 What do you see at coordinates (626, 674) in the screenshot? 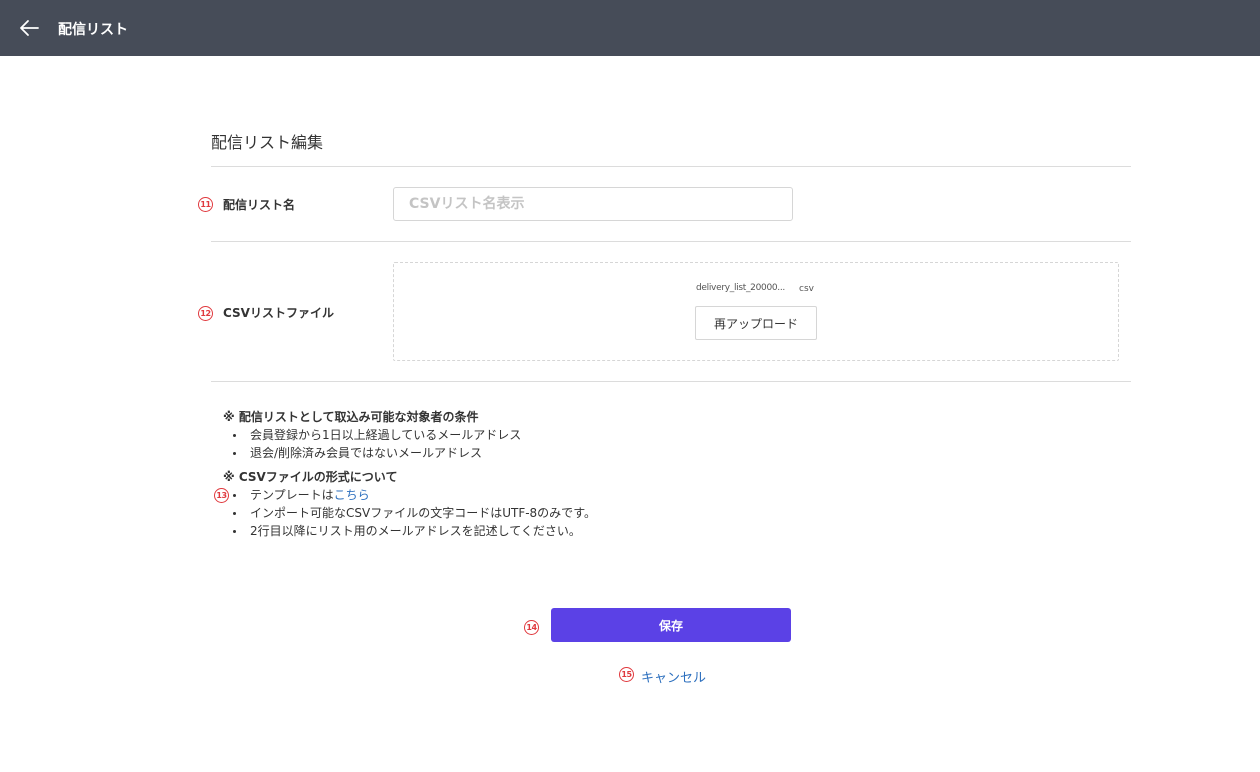
I see `annotation-marker-15: 15` at bounding box center [626, 674].